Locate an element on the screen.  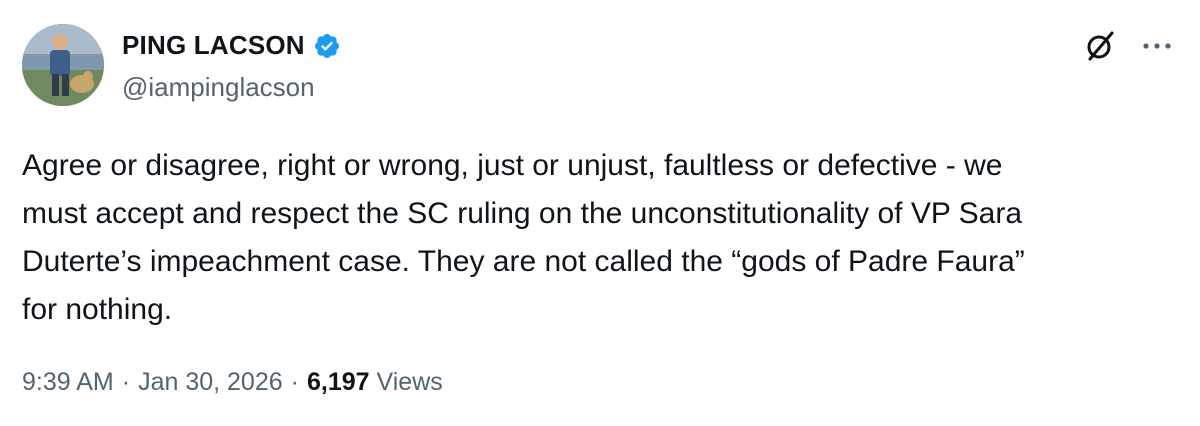
tweet-metadata: 9:39 AM · Jan 30, 2026 · 6,197 Views is located at coordinates (232, 382).